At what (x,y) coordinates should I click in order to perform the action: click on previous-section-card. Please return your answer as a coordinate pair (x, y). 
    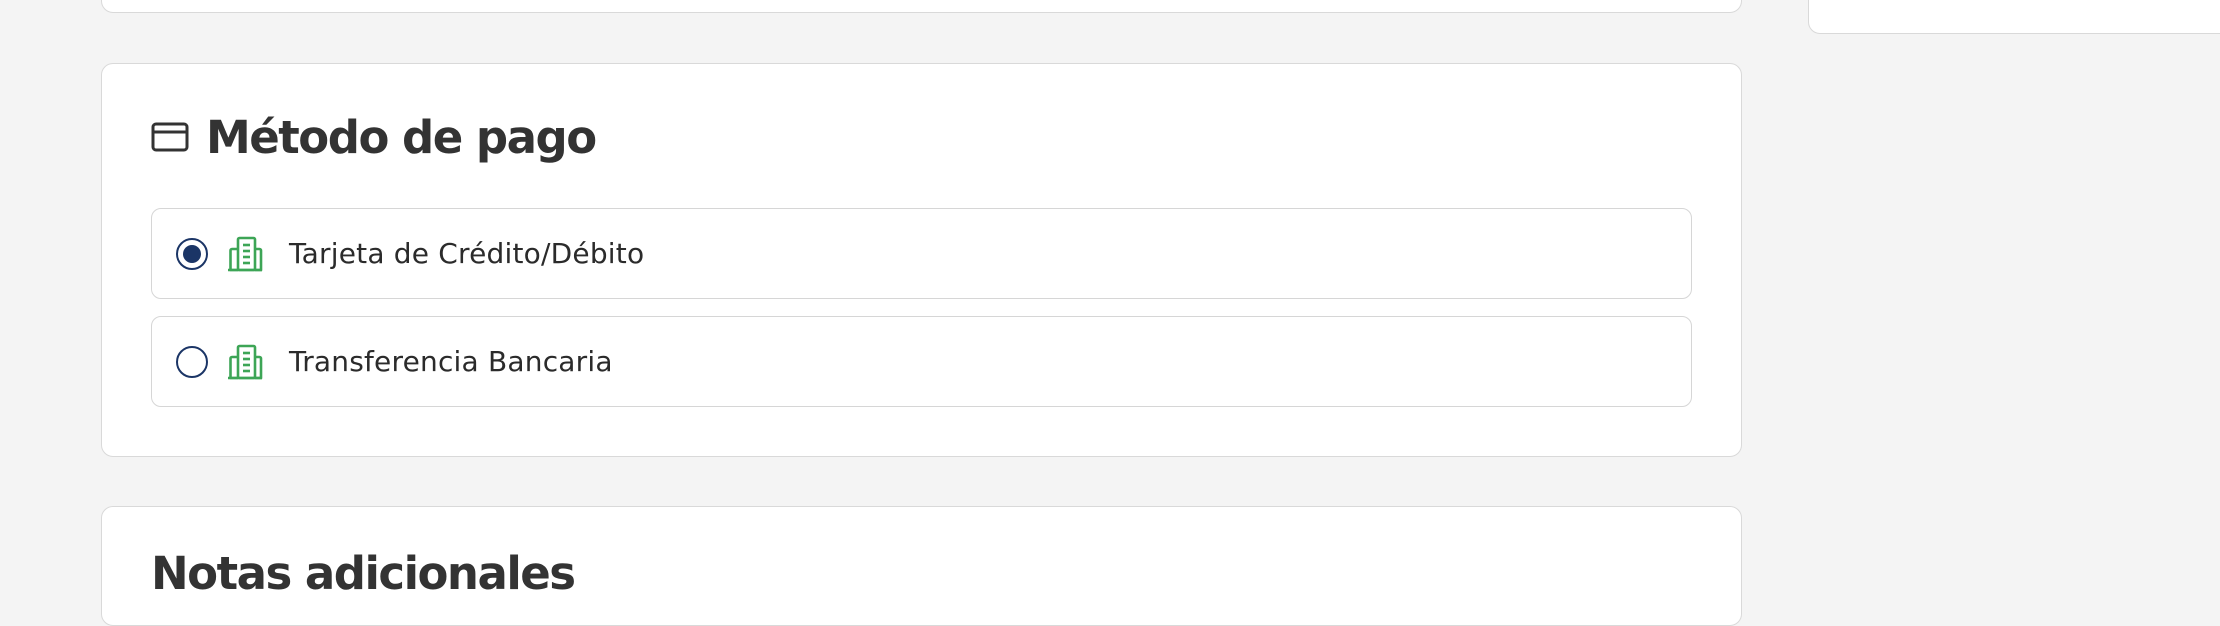
    Looking at the image, I should click on (921, 6).